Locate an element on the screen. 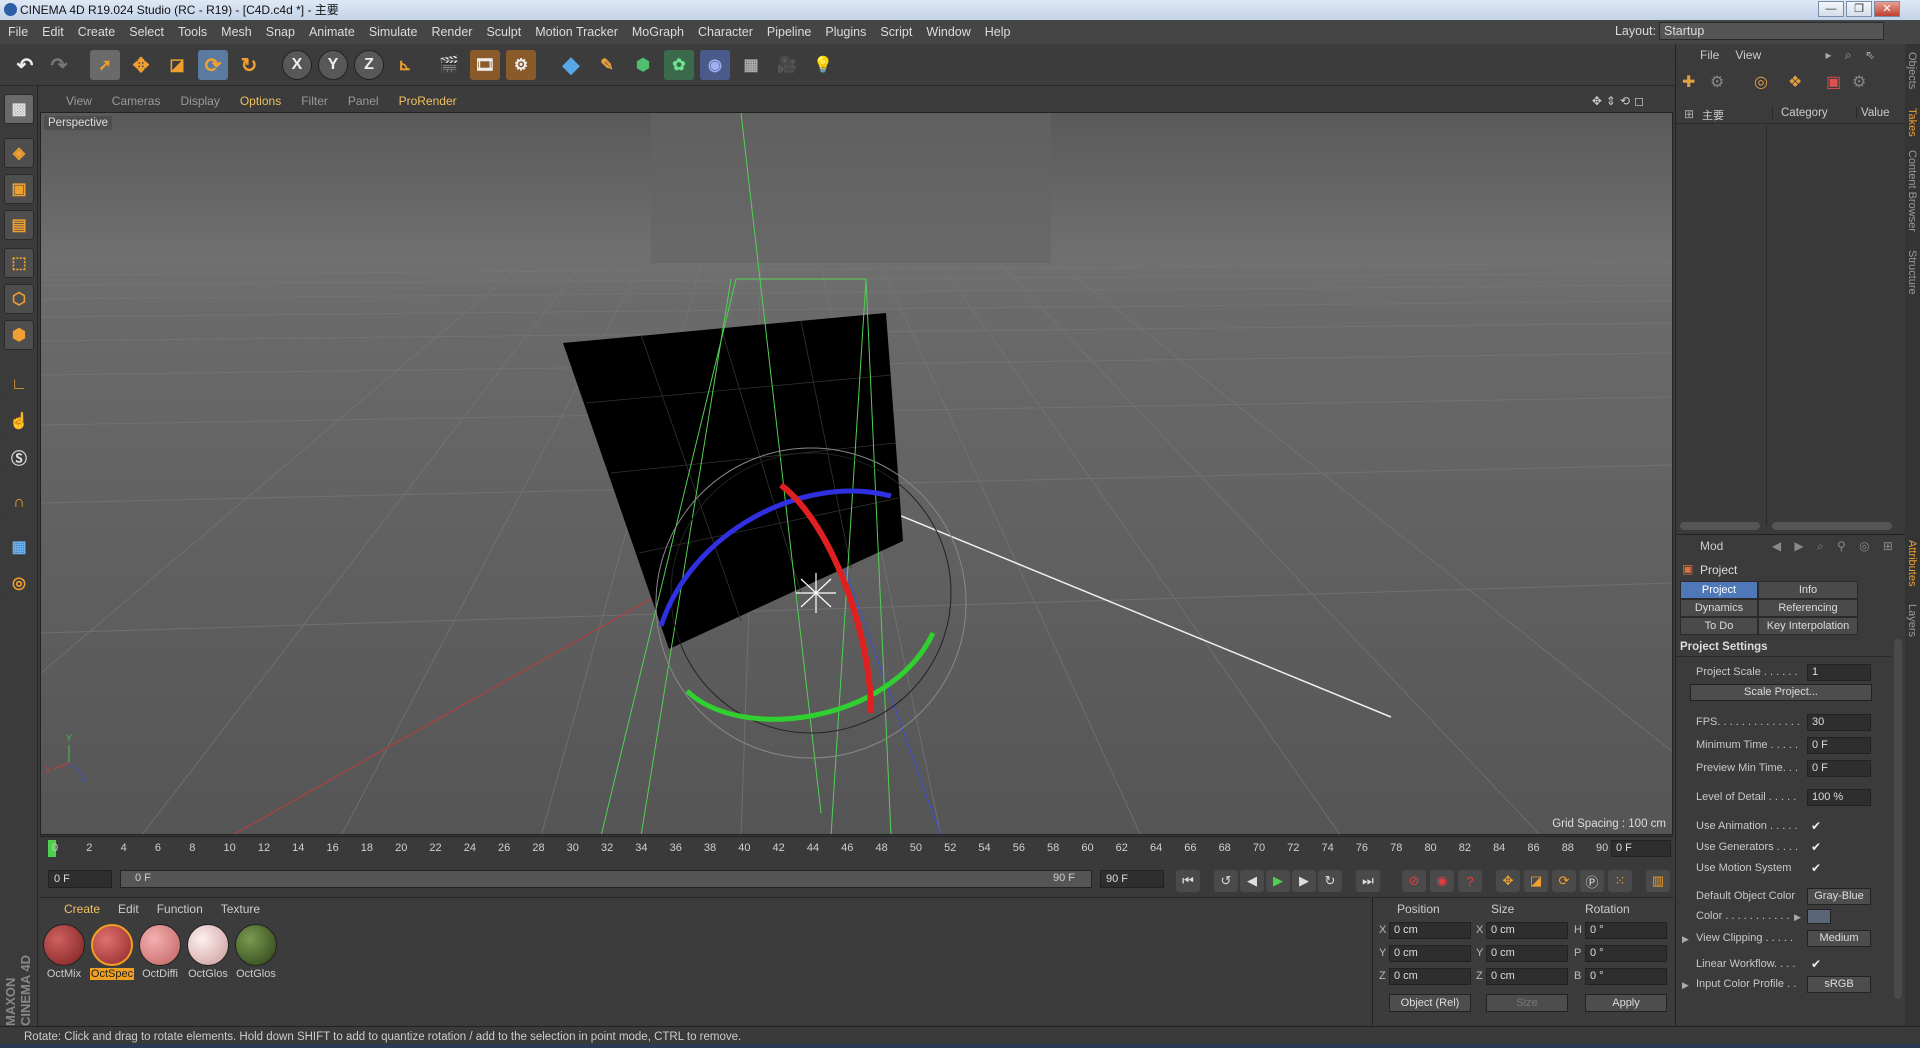 The height and width of the screenshot is (1048, 1920). take-expand-icon: ⊞ is located at coordinates (1689, 114).